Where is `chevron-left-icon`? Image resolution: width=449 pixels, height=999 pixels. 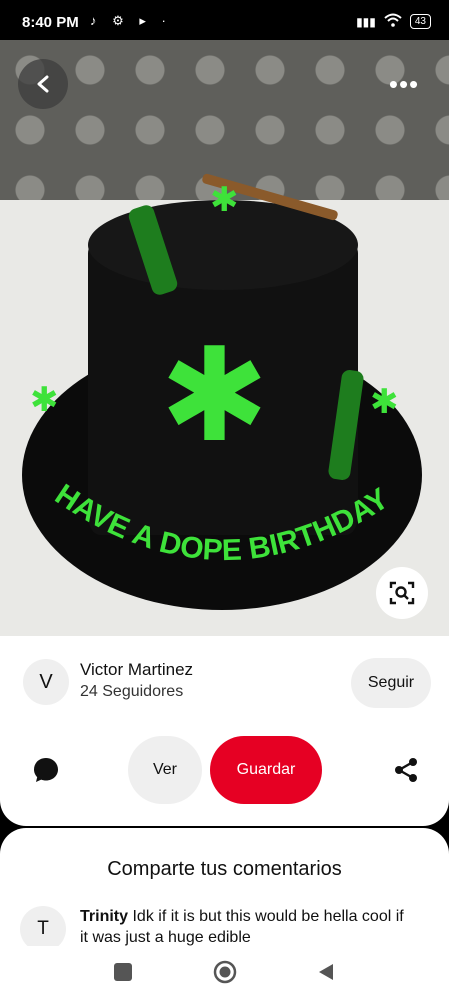 chevron-left-icon is located at coordinates (43, 84).